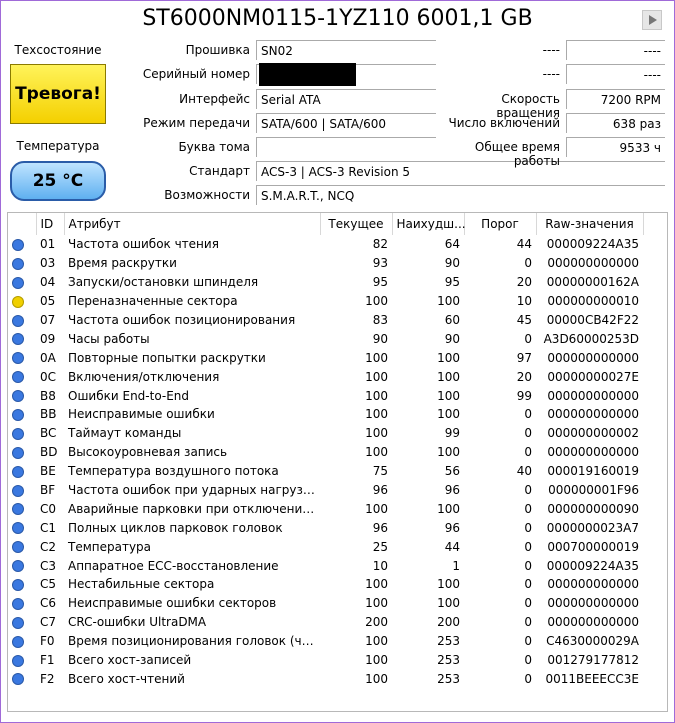  What do you see at coordinates (591, 338) in the screenshot?
I see `raw-value: A3D60000253D` at bounding box center [591, 338].